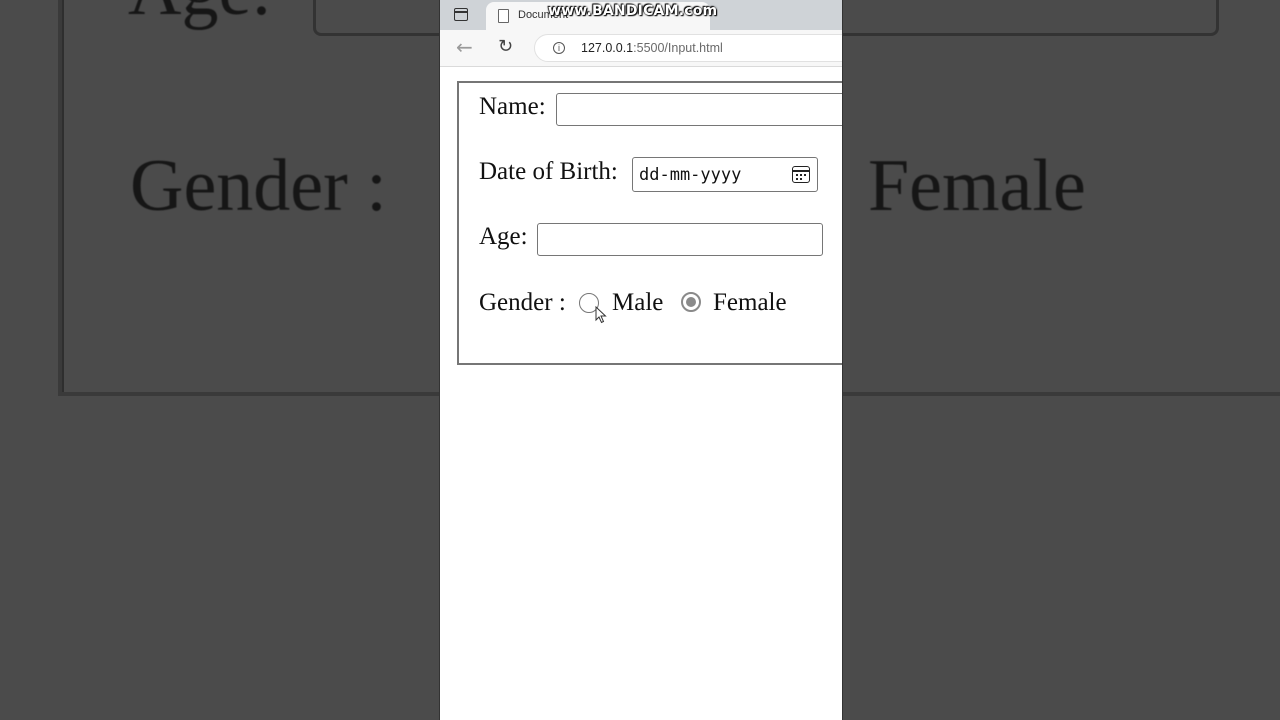 The width and height of the screenshot is (1280, 720). Describe the element at coordinates (464, 47) in the screenshot. I see `arrow-left-icon: ←` at that location.